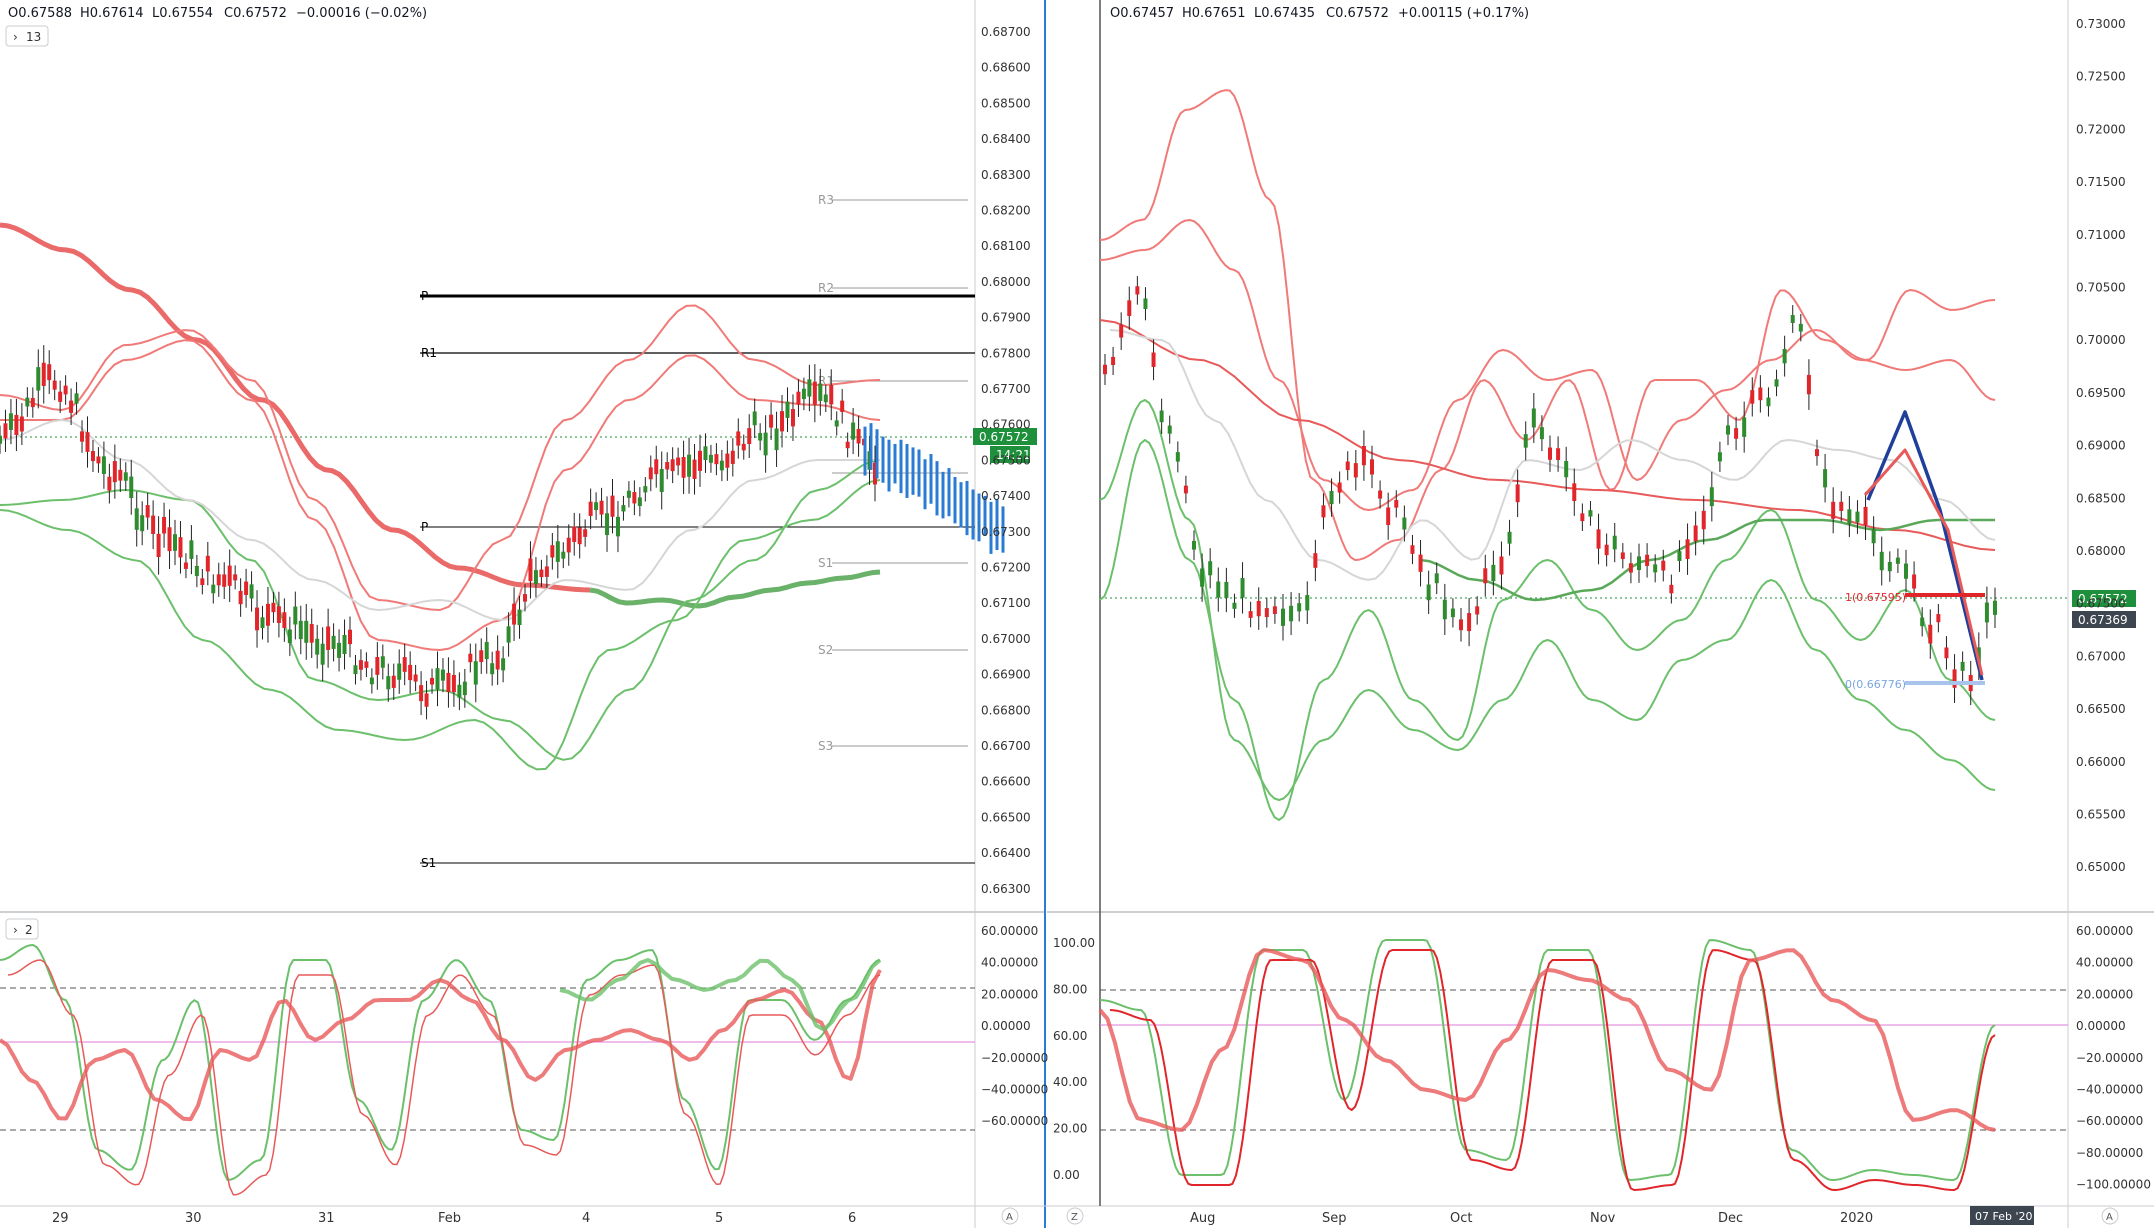  What do you see at coordinates (2101, 288) in the screenshot?
I see `right-price-tick: 0.70500` at bounding box center [2101, 288].